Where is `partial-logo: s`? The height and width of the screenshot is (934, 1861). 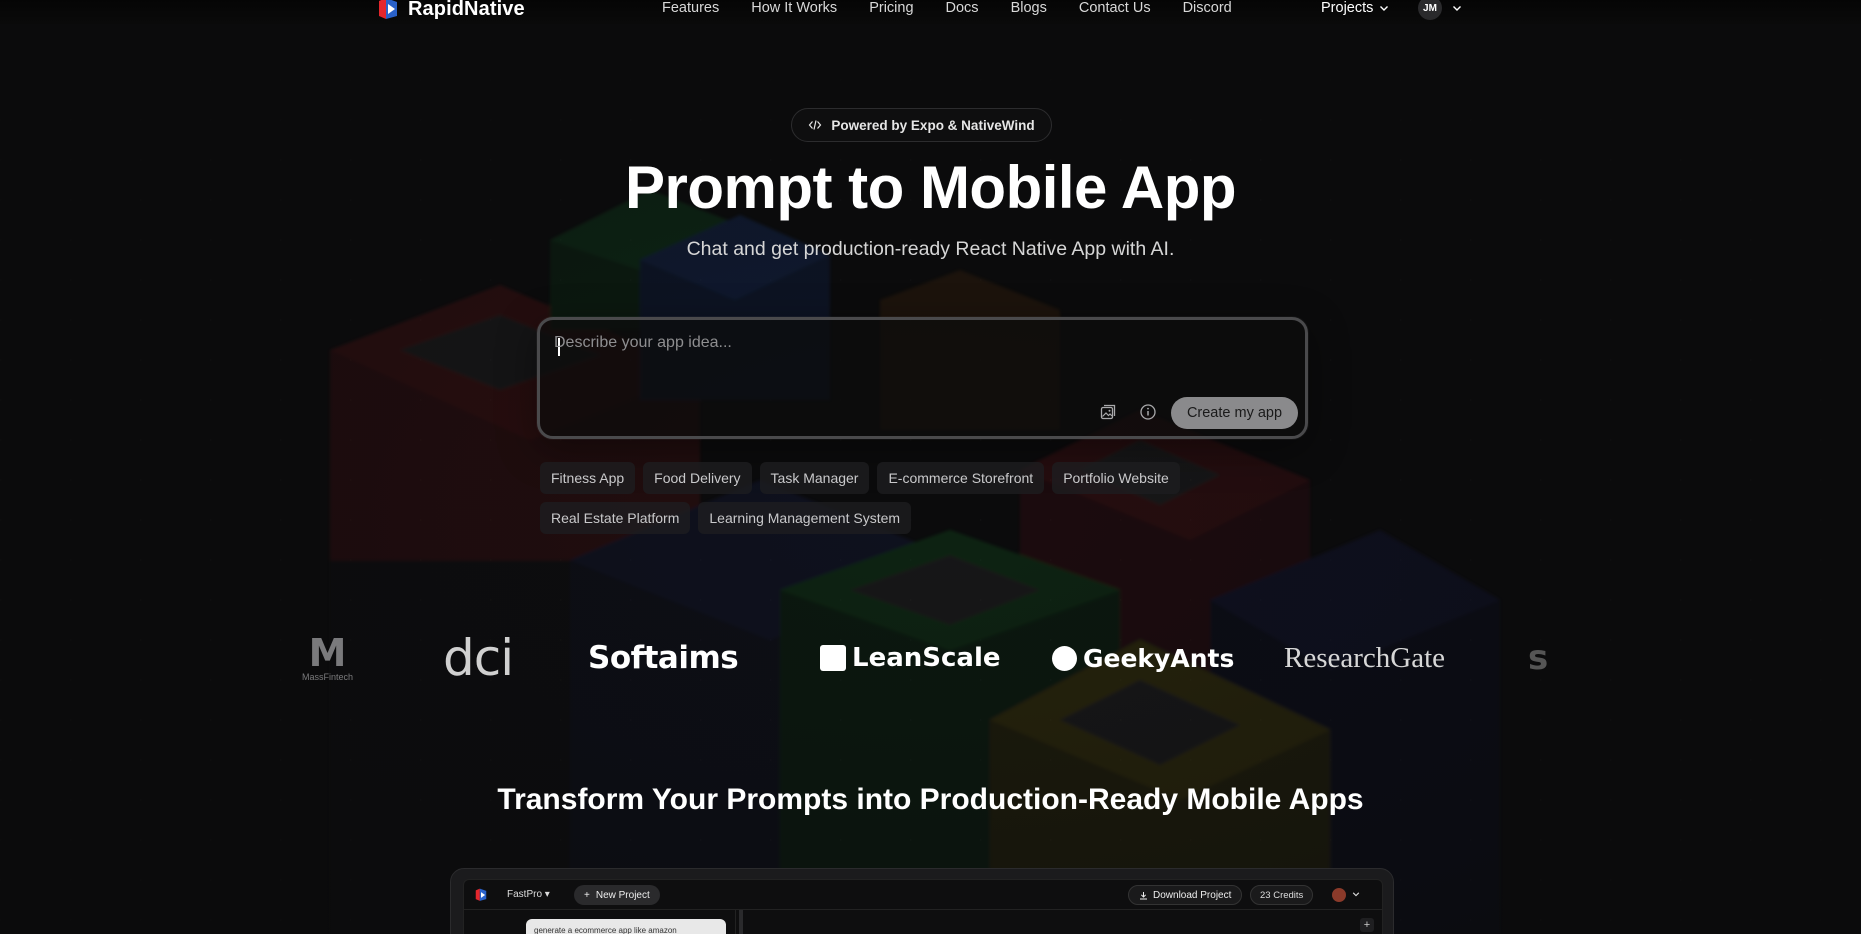 partial-logo: s is located at coordinates (1538, 658).